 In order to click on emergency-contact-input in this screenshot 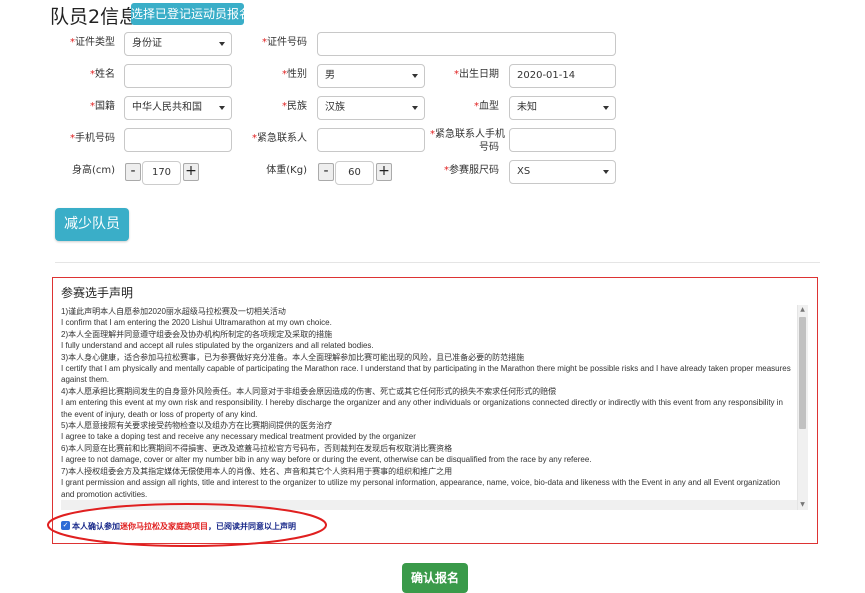, I will do `click(371, 140)`.